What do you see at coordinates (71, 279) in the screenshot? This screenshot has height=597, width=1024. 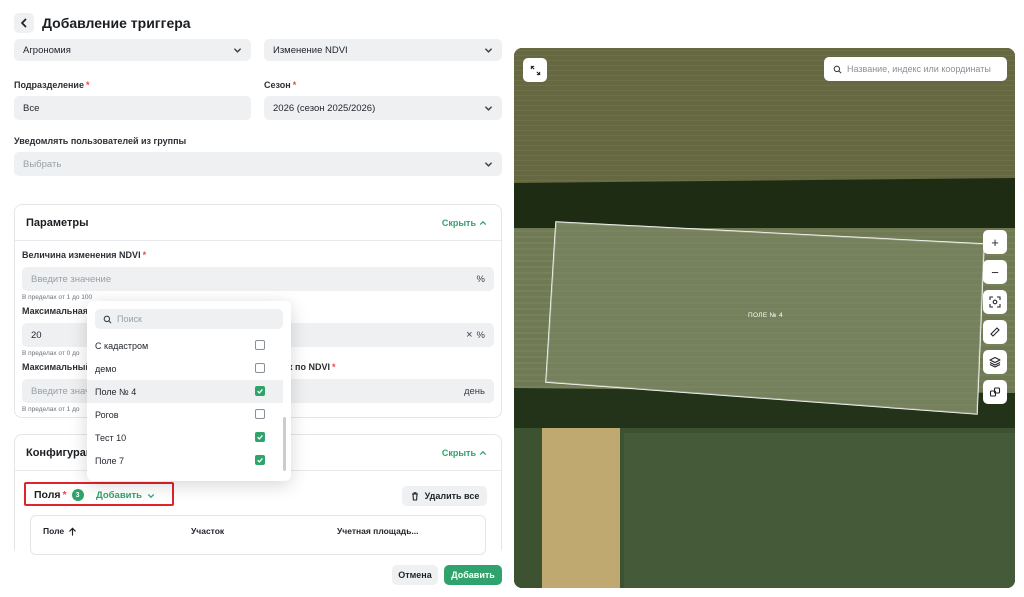 I see `ndvi-change-placeholder: Введите значение` at bounding box center [71, 279].